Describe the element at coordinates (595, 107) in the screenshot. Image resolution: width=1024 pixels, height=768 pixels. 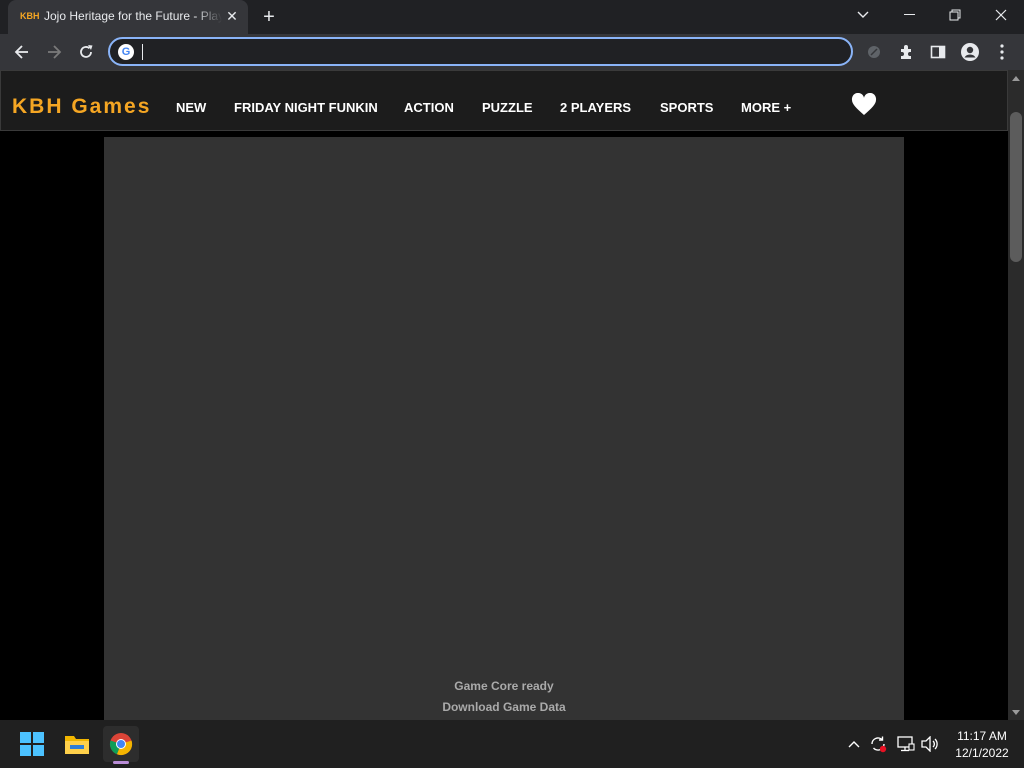
I see `nav-2-players: 2 PLAYERS` at that location.